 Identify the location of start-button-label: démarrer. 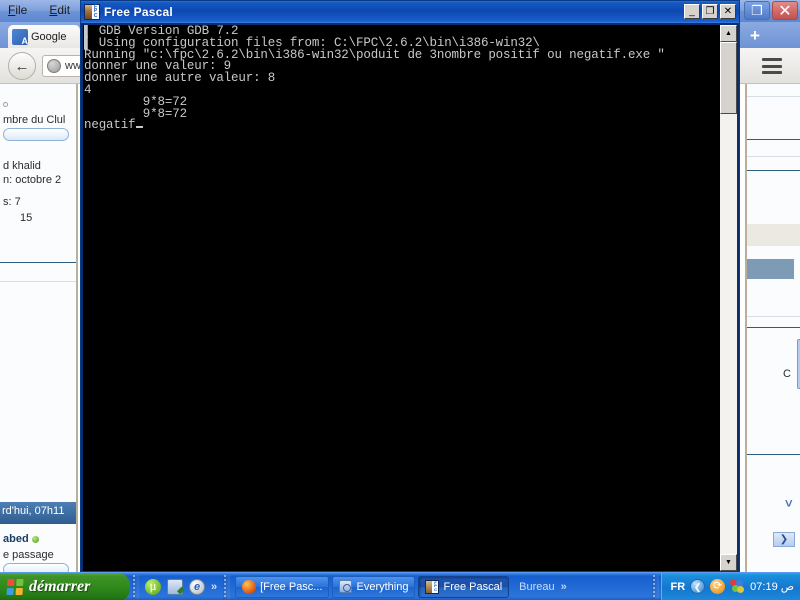
(60, 586).